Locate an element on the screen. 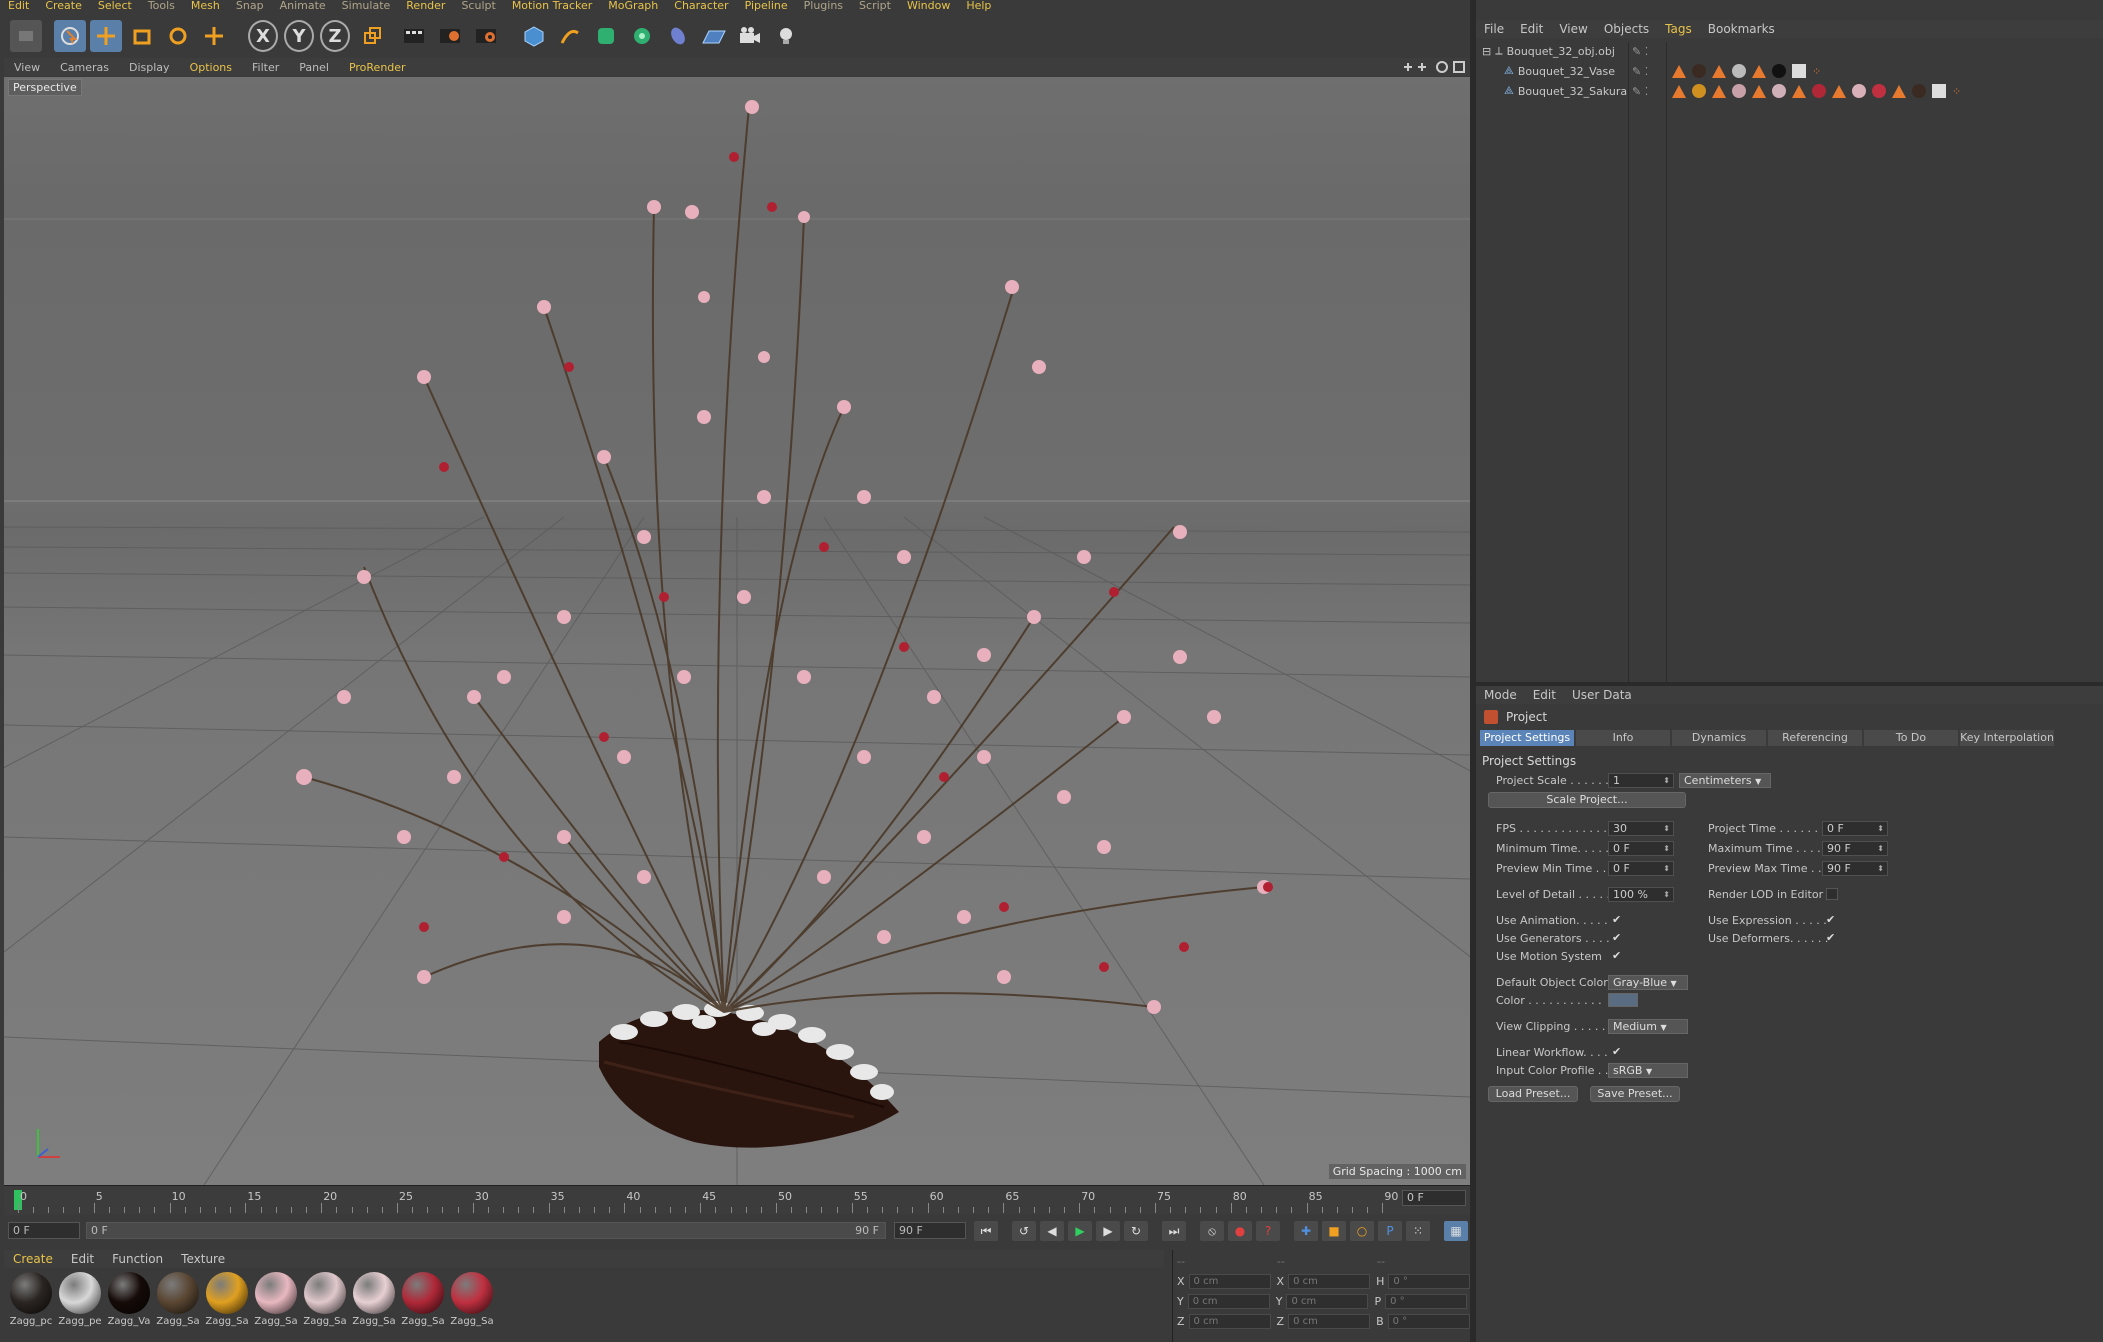 Image resolution: width=2103 pixels, height=1342 pixels. vase-tags: ⁘ is located at coordinates (1746, 71).